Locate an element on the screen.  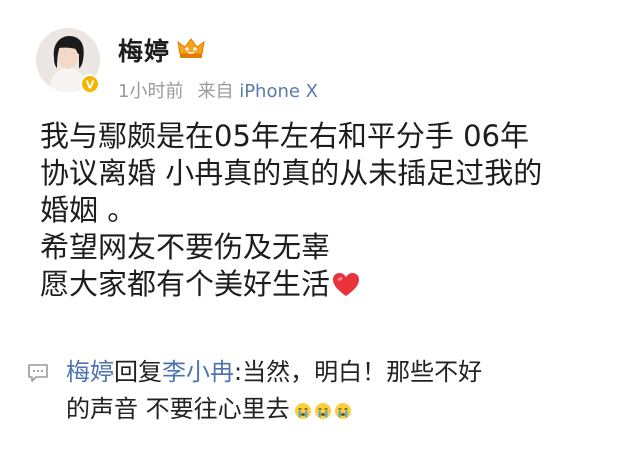
post-line: 婚姻 。 is located at coordinates (88, 210).